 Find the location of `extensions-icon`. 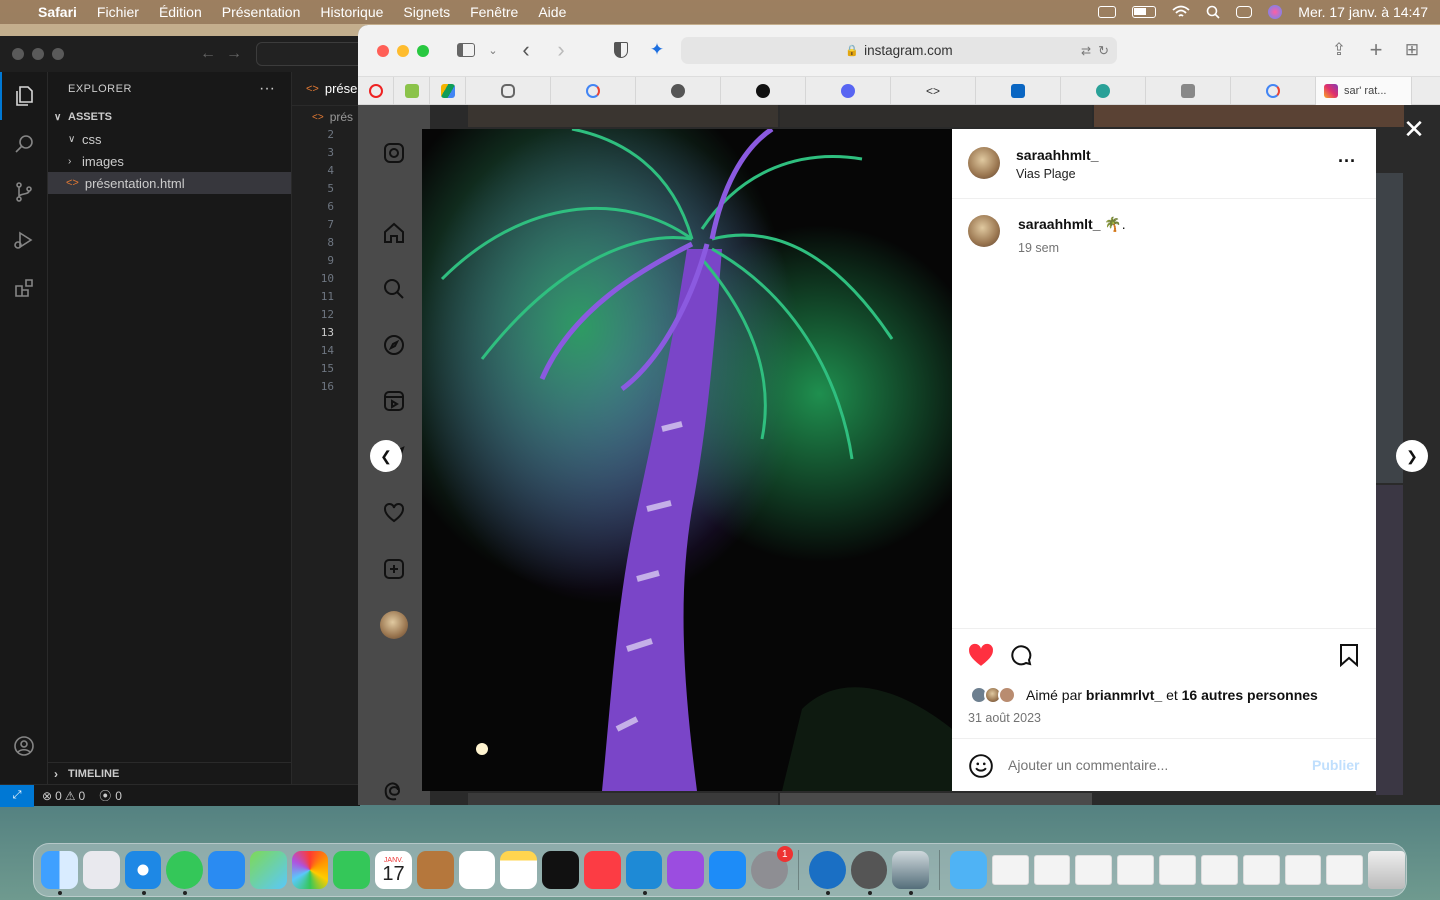

extensions-icon is located at coordinates (24, 288).